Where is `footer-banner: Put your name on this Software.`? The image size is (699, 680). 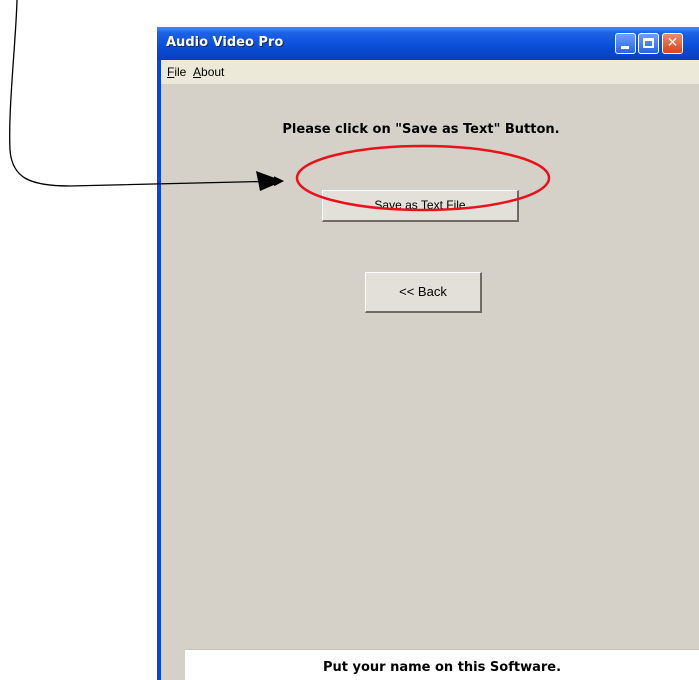
footer-banner: Put your name on this Software. is located at coordinates (442, 664).